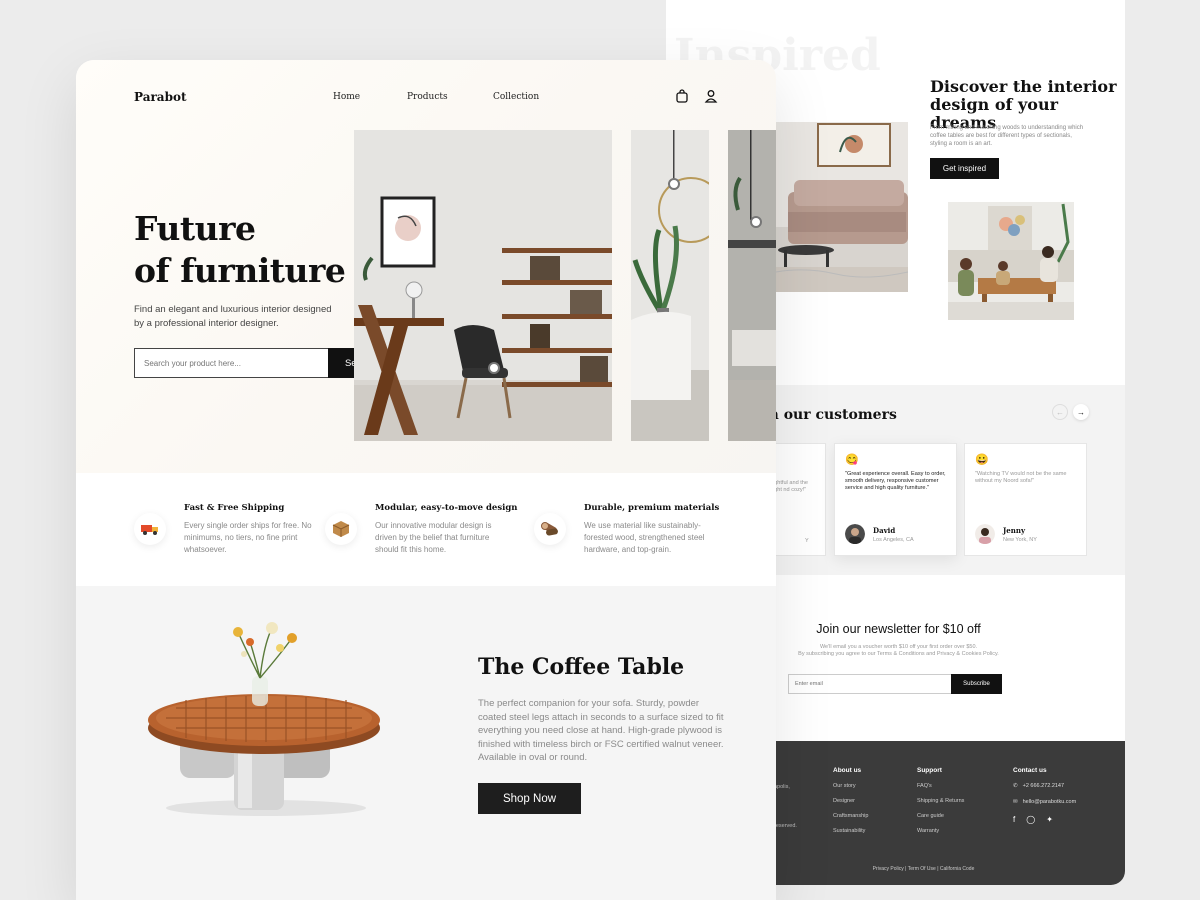  I want to click on instagram-icon: ◯, so click(1030, 819).